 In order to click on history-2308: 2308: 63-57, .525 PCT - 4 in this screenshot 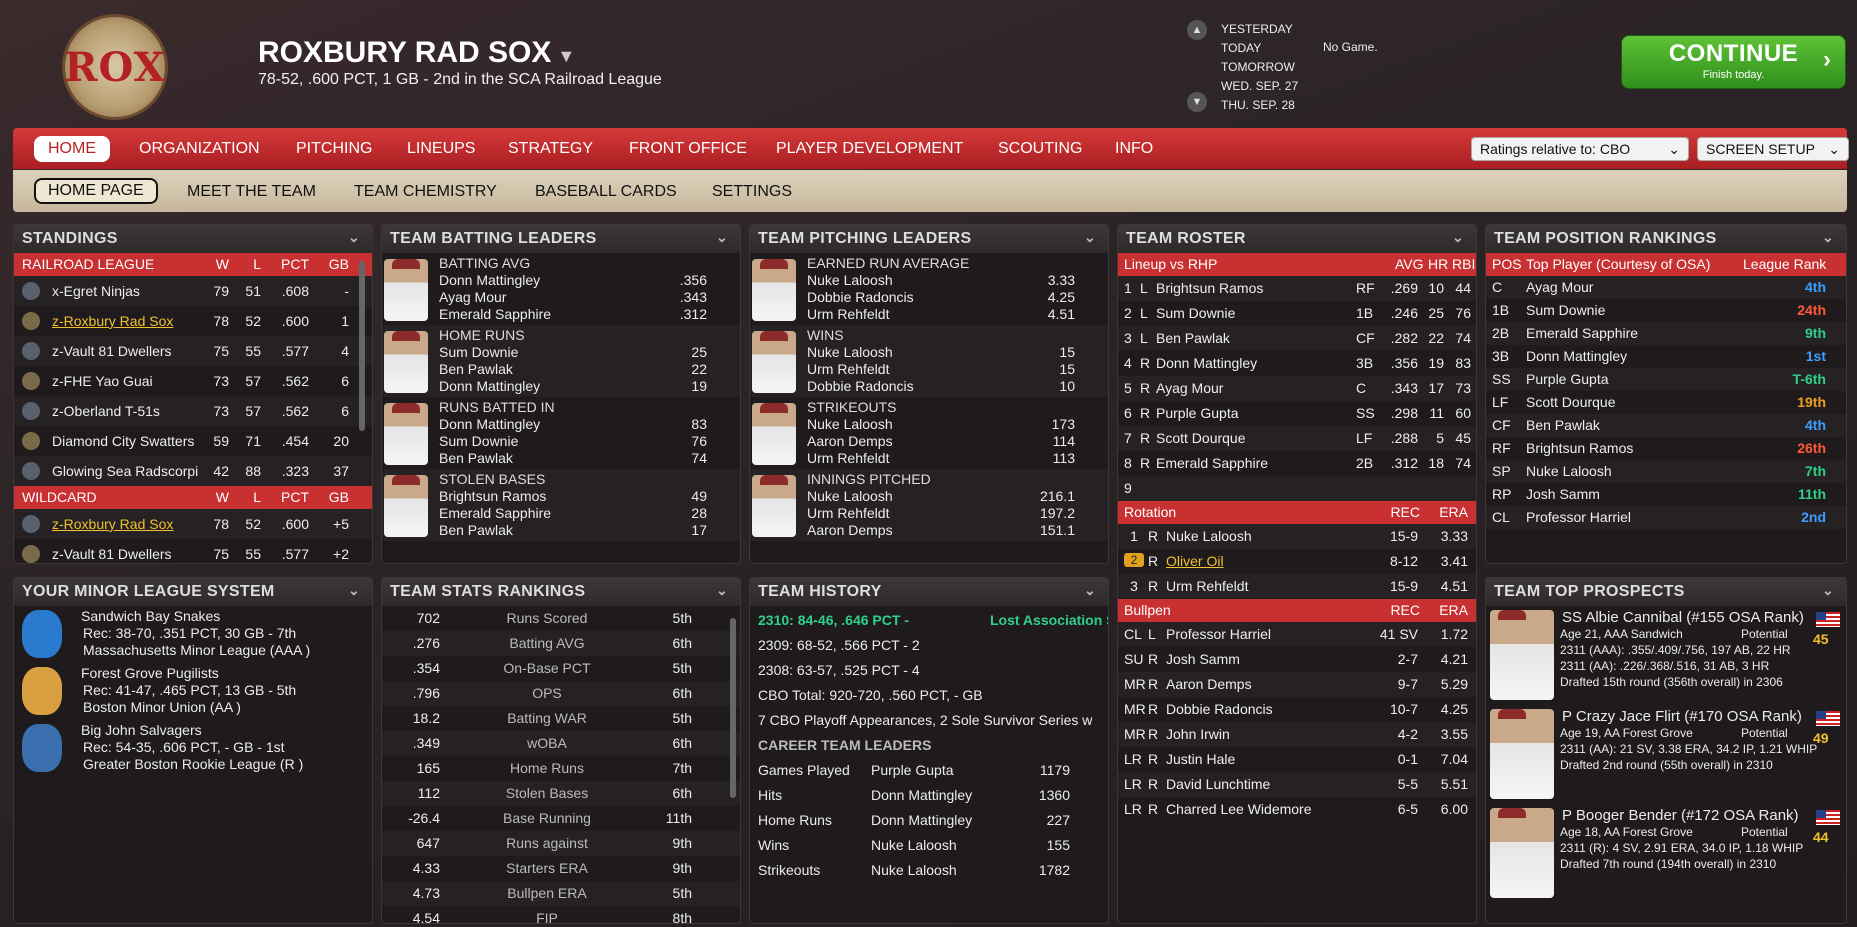, I will do `click(839, 670)`.